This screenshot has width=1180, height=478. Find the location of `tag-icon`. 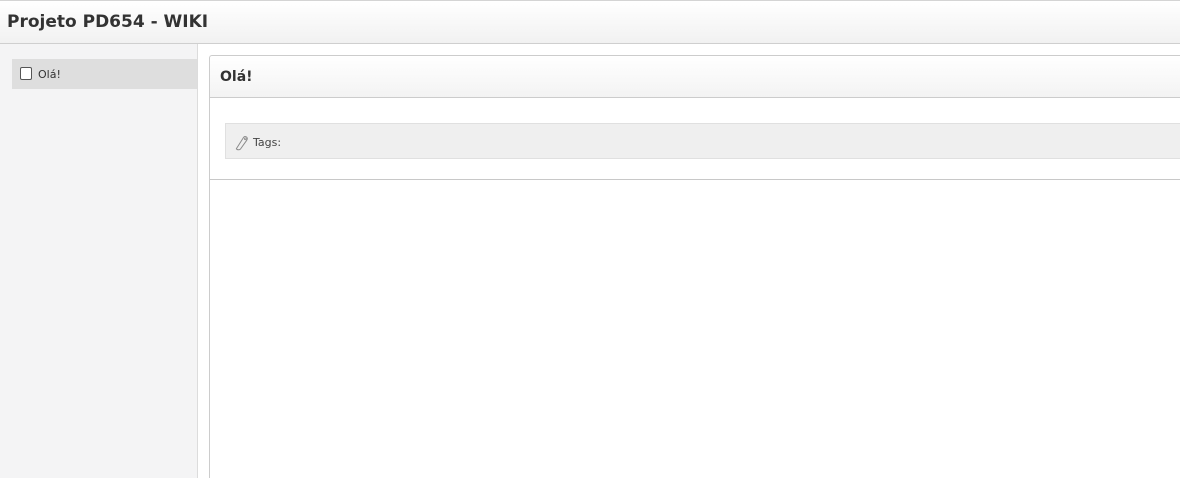

tag-icon is located at coordinates (243, 142).